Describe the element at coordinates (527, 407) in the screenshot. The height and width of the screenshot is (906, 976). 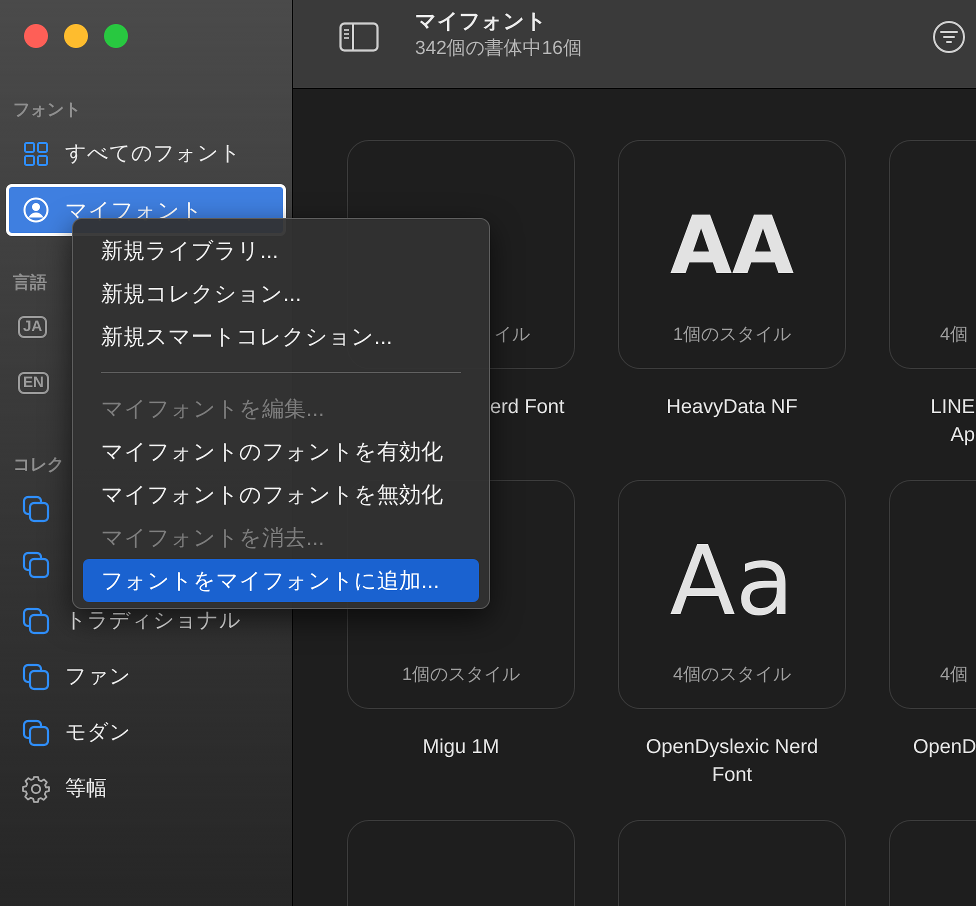
I see `font-name: erd Font` at that location.